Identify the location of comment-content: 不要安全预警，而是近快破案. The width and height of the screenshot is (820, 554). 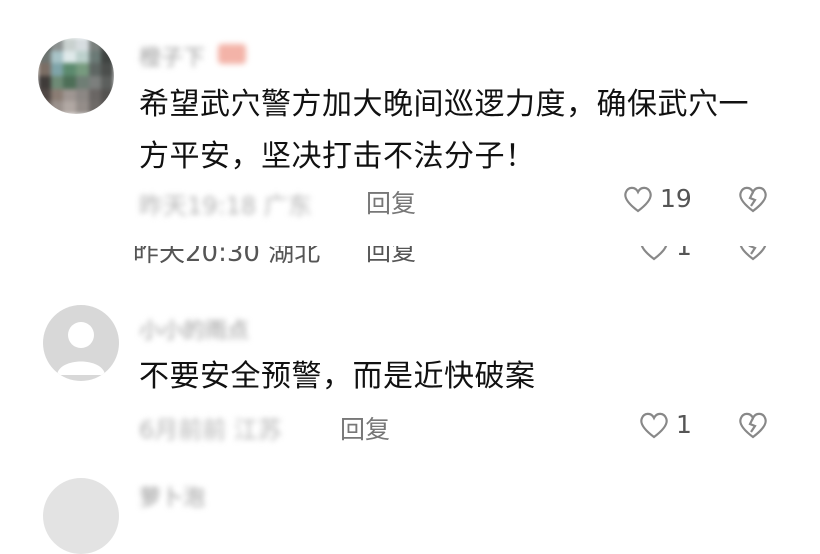
(337, 376).